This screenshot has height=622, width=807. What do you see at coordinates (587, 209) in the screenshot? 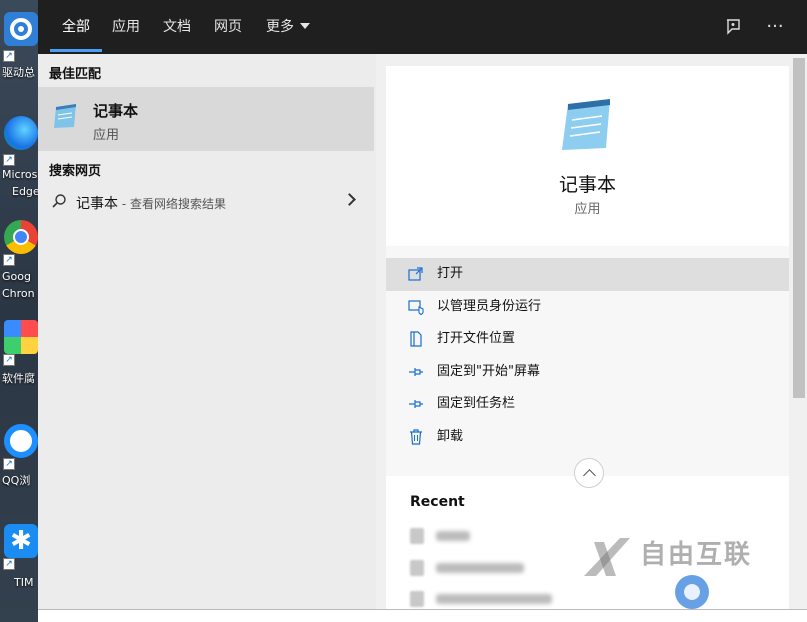
I see `preview-app-type: 应用` at bounding box center [587, 209].